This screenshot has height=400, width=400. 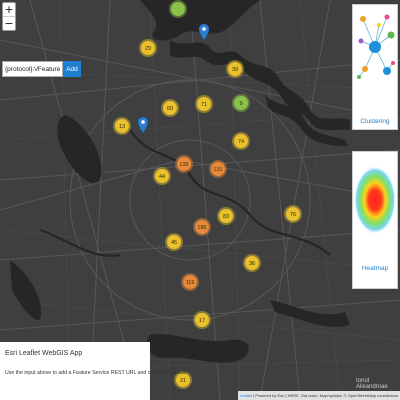 I want to click on heatmap-label: Heatmap, so click(x=375, y=268).